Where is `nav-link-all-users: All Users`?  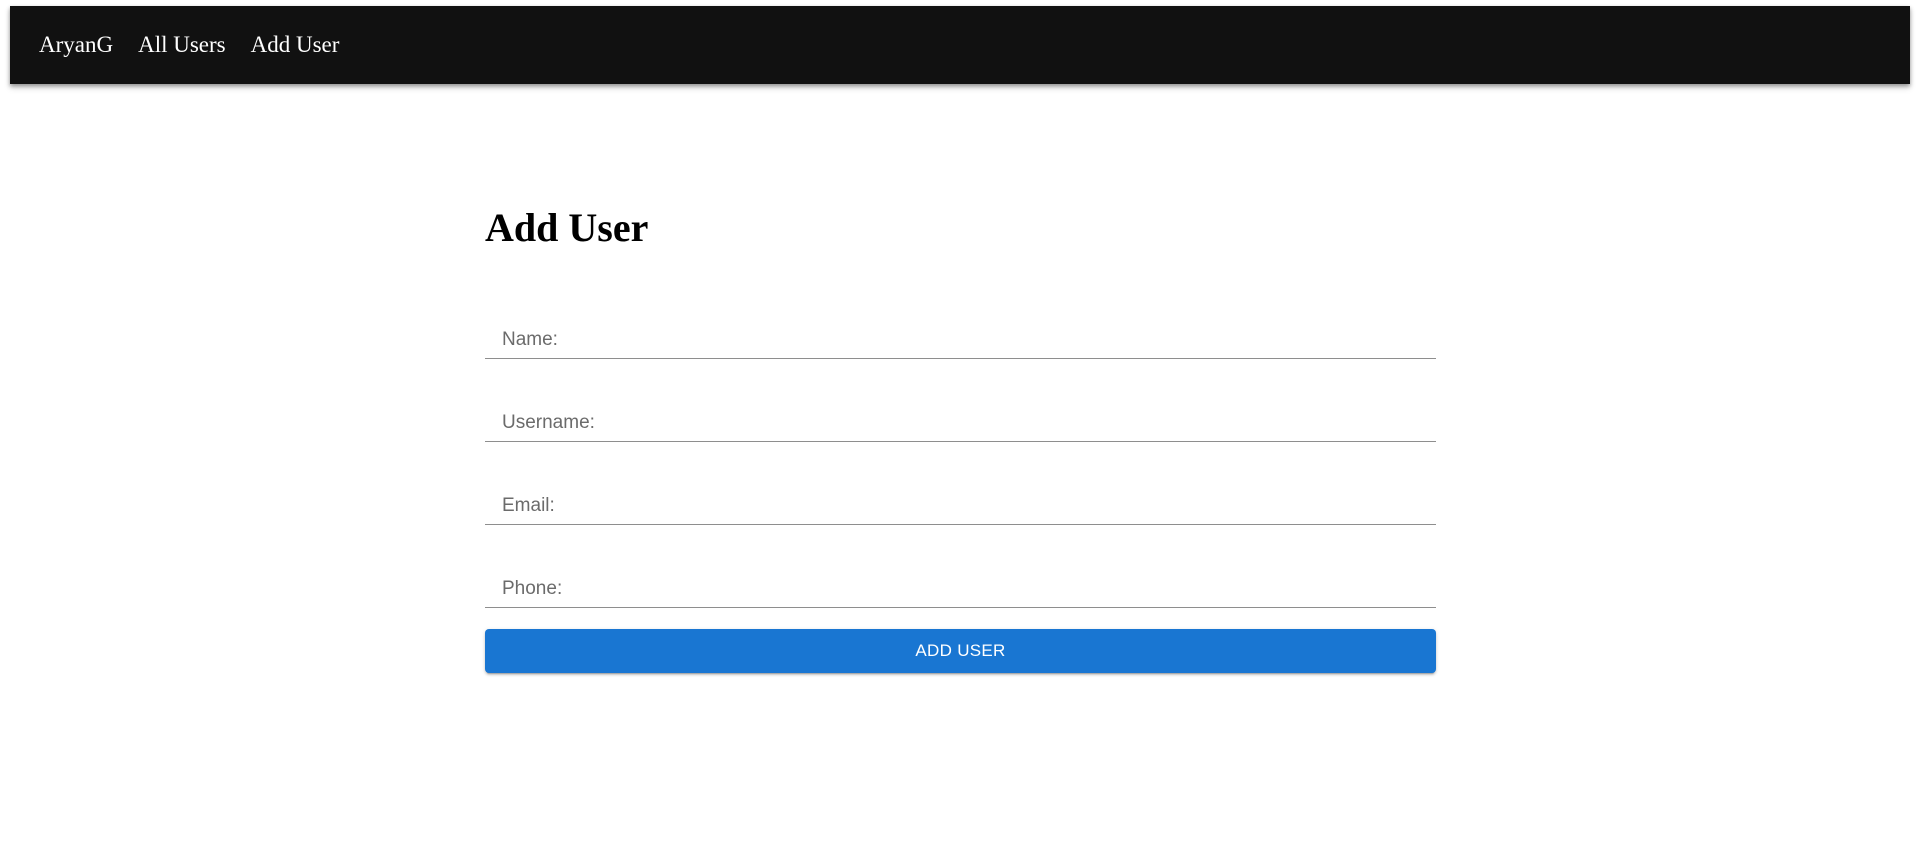
nav-link-all-users: All Users is located at coordinates (182, 45).